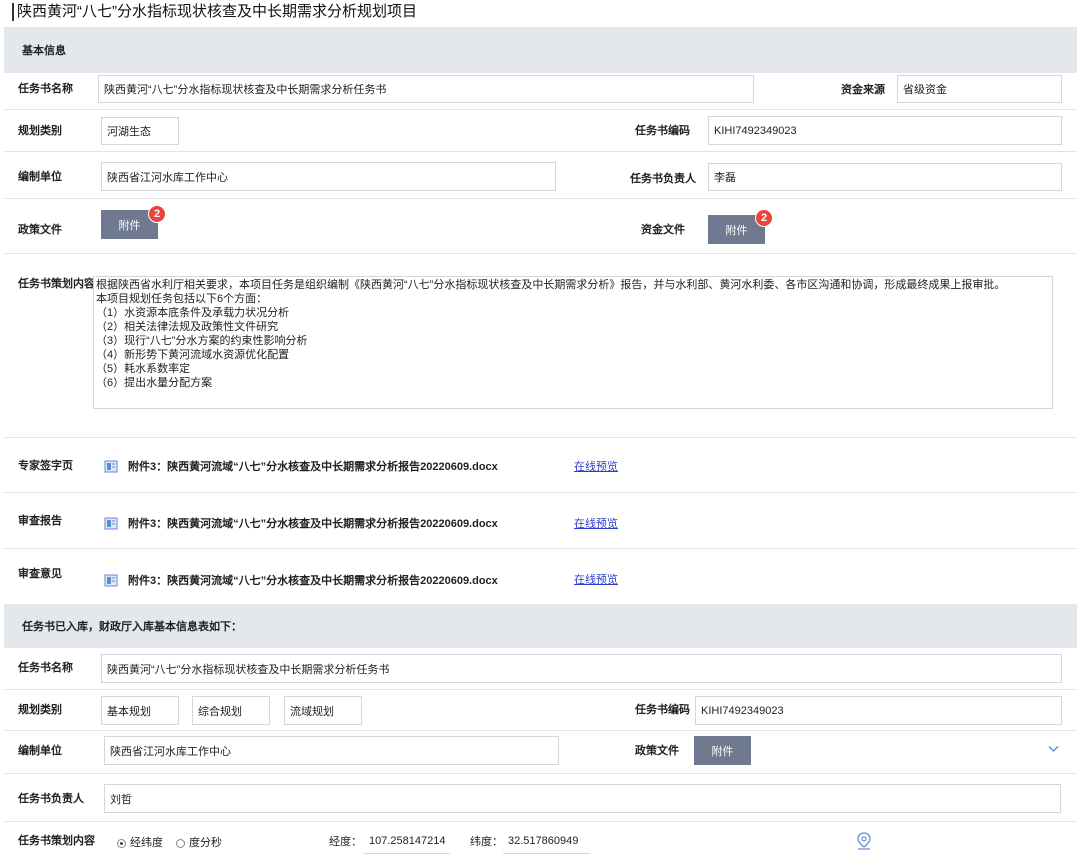 The height and width of the screenshot is (856, 1084). Describe the element at coordinates (193, 313) in the screenshot. I see `plan-content-line: （1）水资源本底条件及承载力状况分析` at that location.